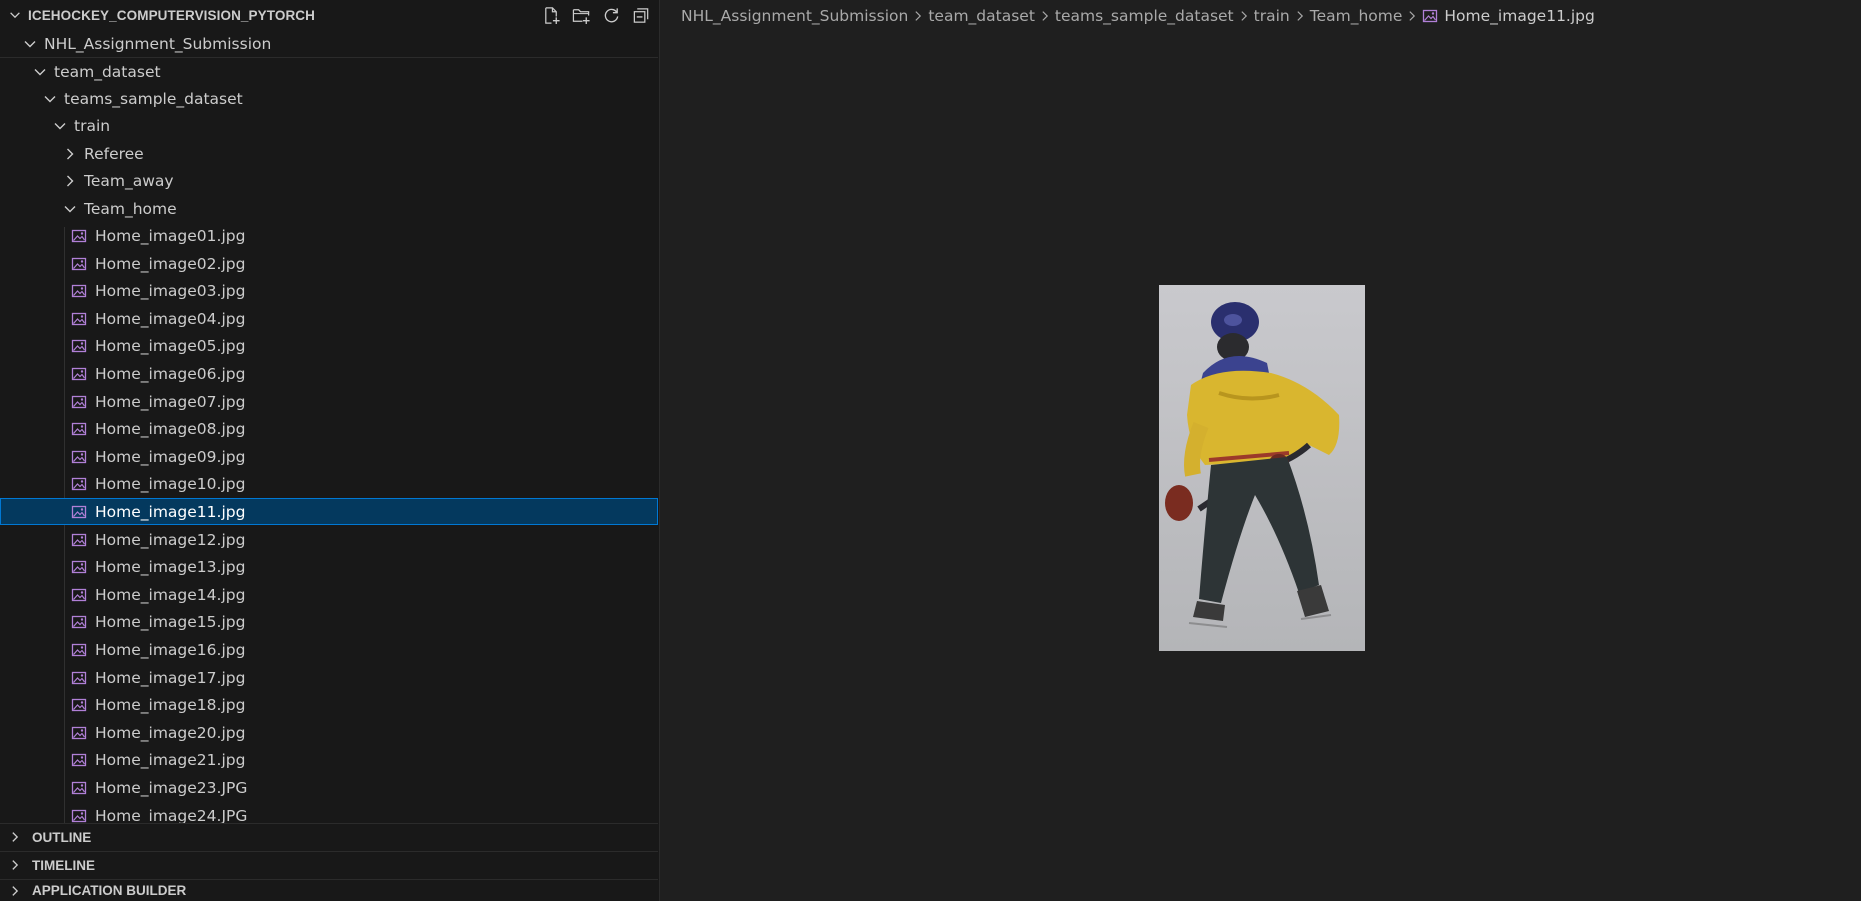 The height and width of the screenshot is (901, 1861). I want to click on collapse-all-icon, so click(640, 15).